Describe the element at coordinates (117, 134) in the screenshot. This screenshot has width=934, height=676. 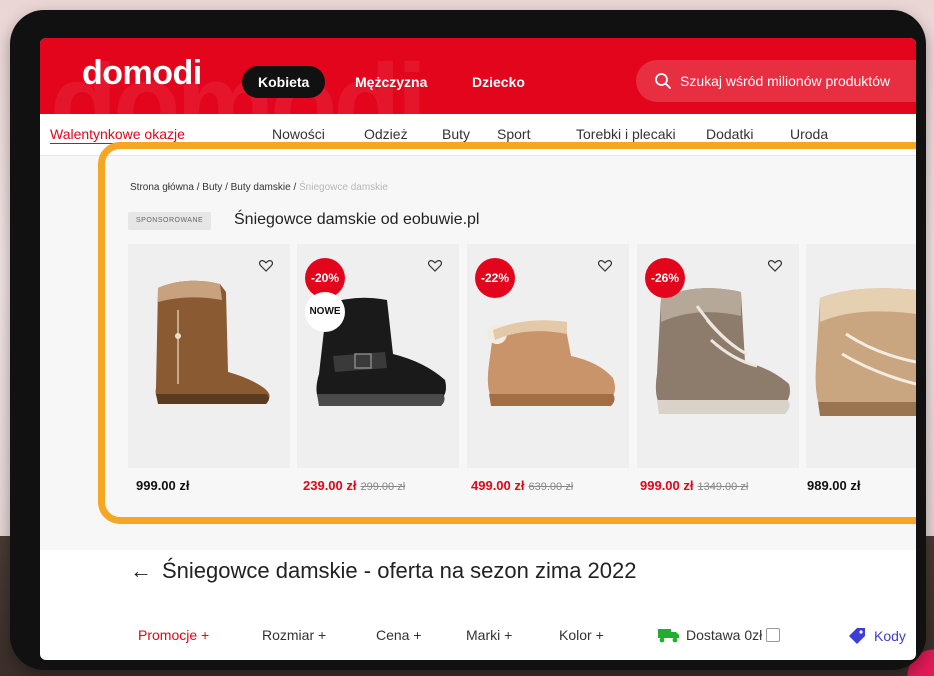
I see `nav-walentynkowe-okazje: Walentynkowe okazje` at that location.